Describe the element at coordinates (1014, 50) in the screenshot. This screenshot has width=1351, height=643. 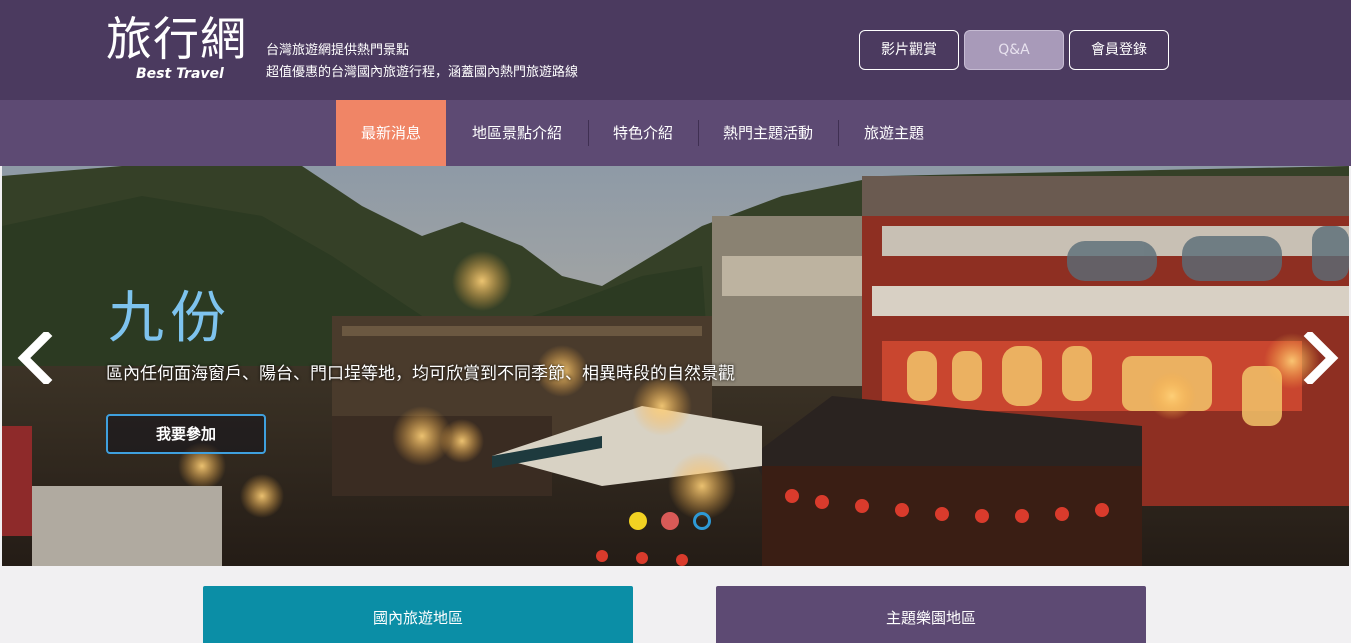
I see `qa-button: Q&A` at that location.